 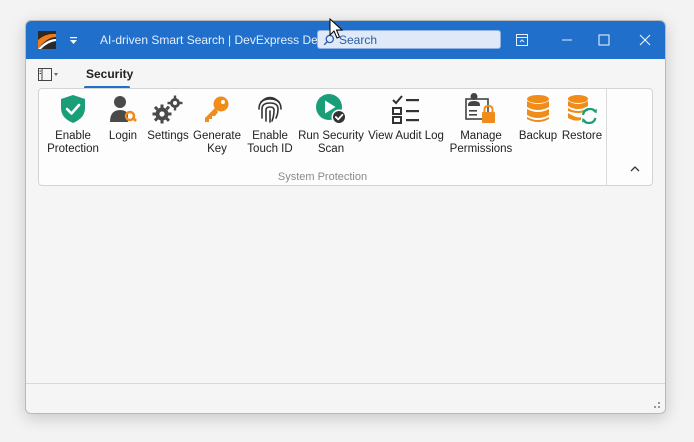 I want to click on status-bar, so click(x=345, y=398).